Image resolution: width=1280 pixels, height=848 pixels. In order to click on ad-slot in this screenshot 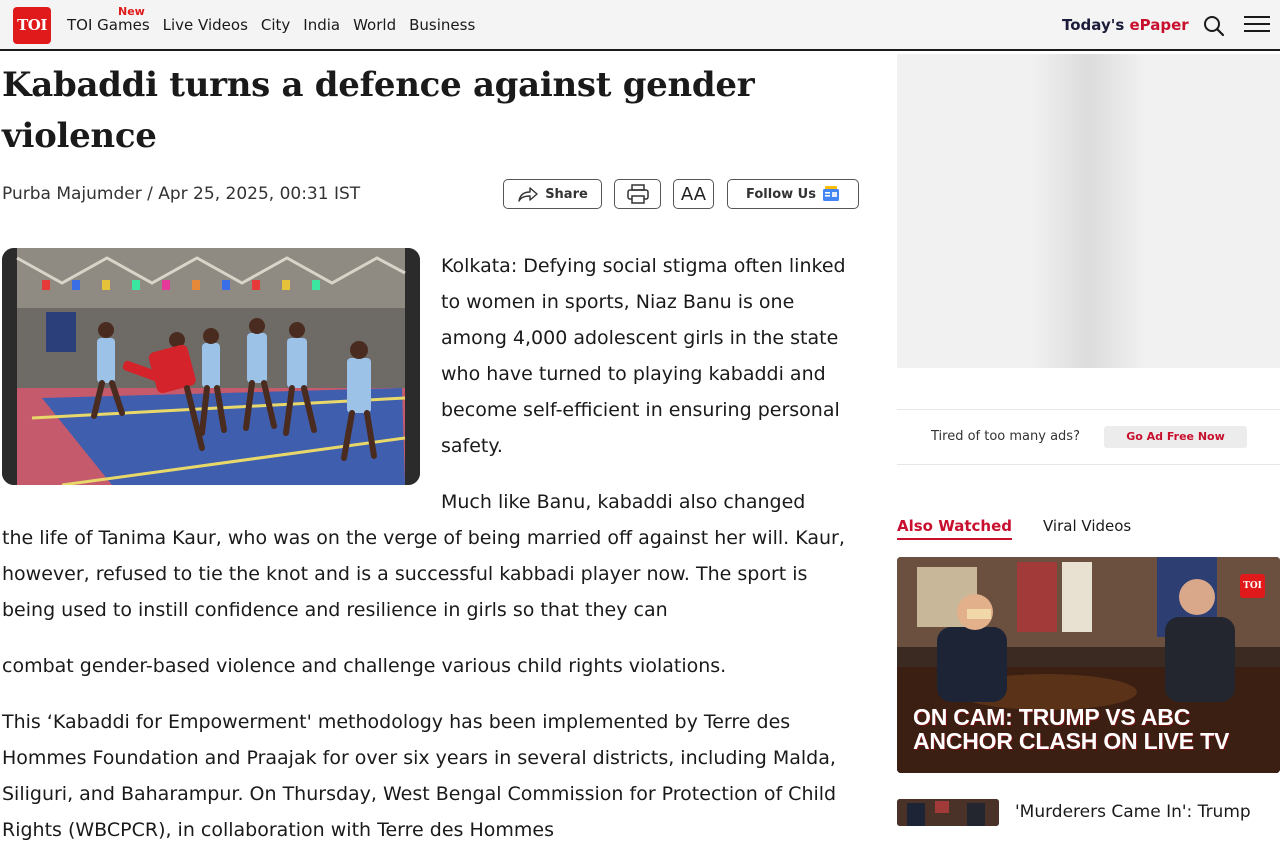, I will do `click(1088, 211)`.